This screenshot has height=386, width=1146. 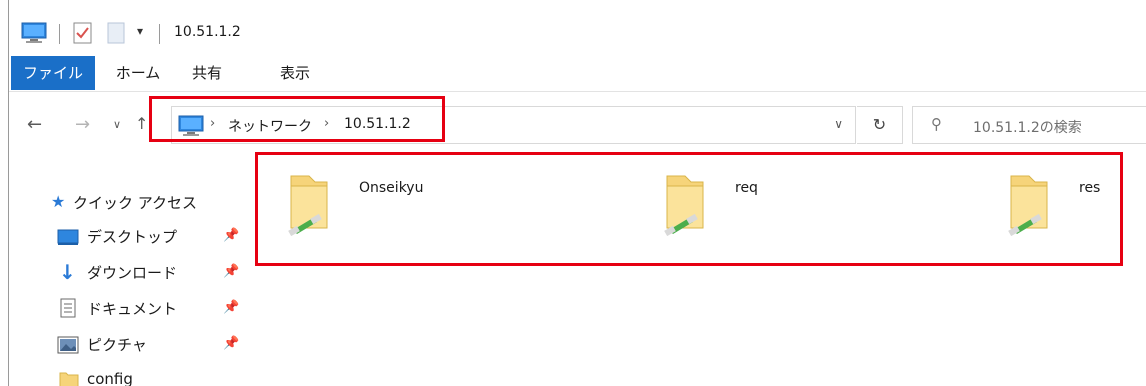 I want to click on list-item: req, so click(x=808, y=211).